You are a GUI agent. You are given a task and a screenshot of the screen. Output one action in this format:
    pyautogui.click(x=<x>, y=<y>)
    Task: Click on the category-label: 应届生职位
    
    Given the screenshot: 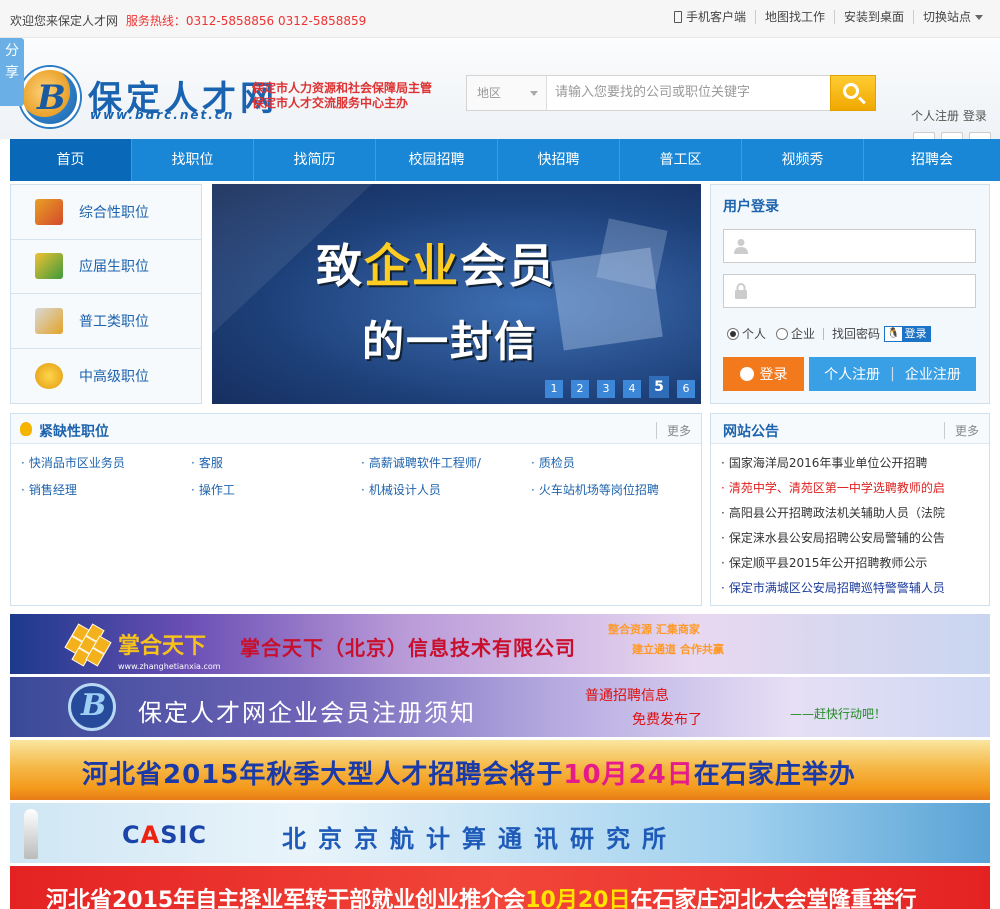 What is the action you would take?
    pyautogui.click(x=114, y=267)
    